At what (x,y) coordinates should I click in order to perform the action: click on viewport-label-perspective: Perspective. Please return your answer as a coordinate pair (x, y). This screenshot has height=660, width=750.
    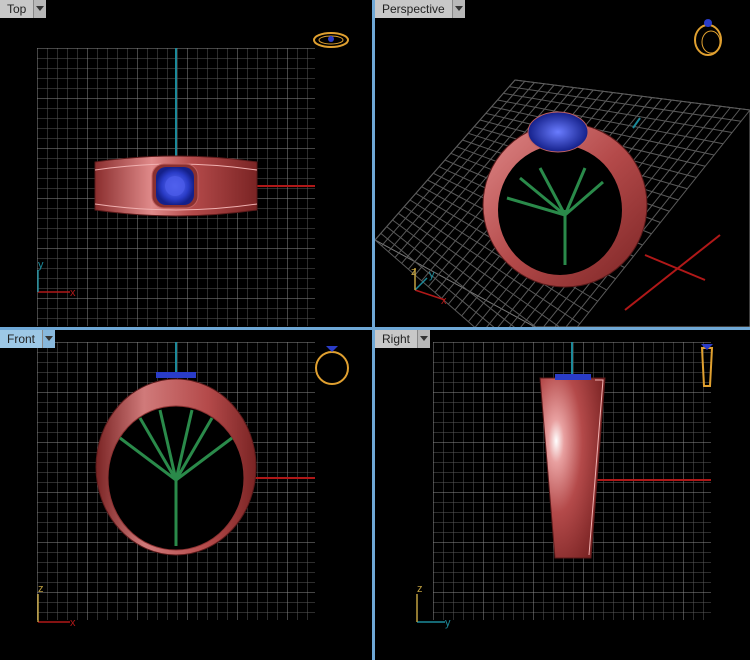
    Looking at the image, I should click on (414, 9).